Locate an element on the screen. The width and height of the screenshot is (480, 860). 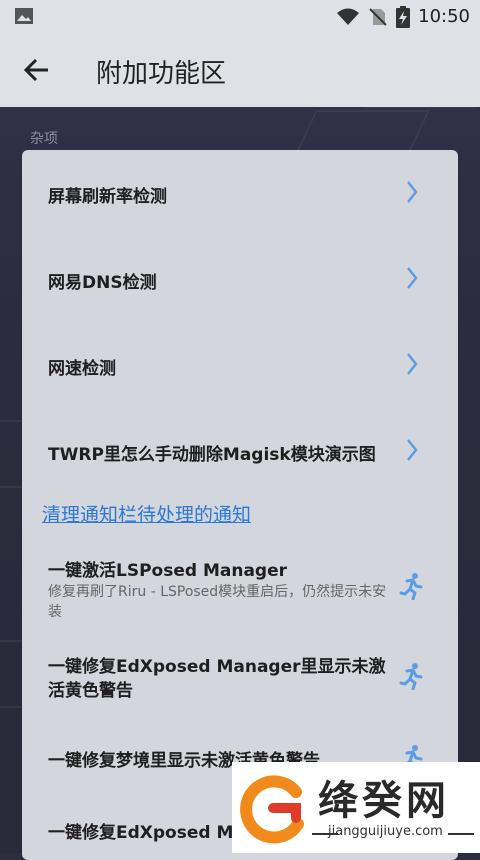
list-item-dns: 网易DNS检测 is located at coordinates (240, 279).